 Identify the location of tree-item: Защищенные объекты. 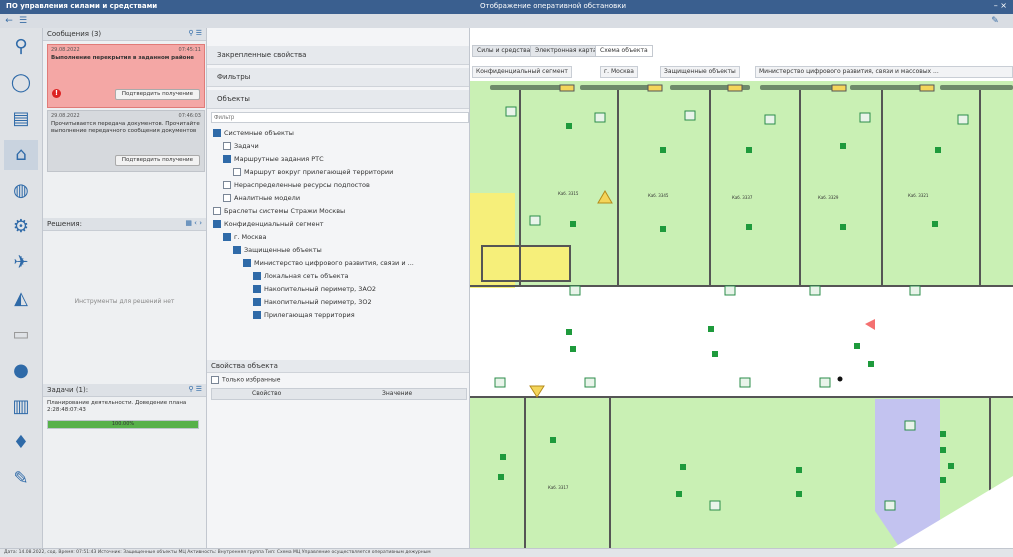
(277, 250).